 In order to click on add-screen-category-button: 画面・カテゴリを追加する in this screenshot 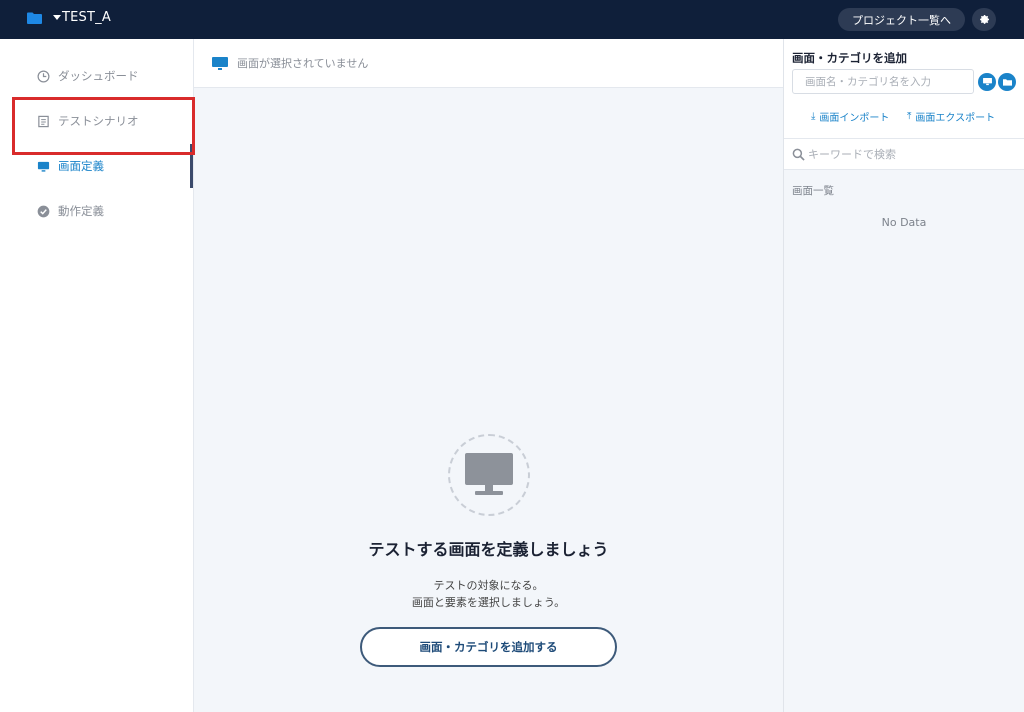, I will do `click(488, 647)`.